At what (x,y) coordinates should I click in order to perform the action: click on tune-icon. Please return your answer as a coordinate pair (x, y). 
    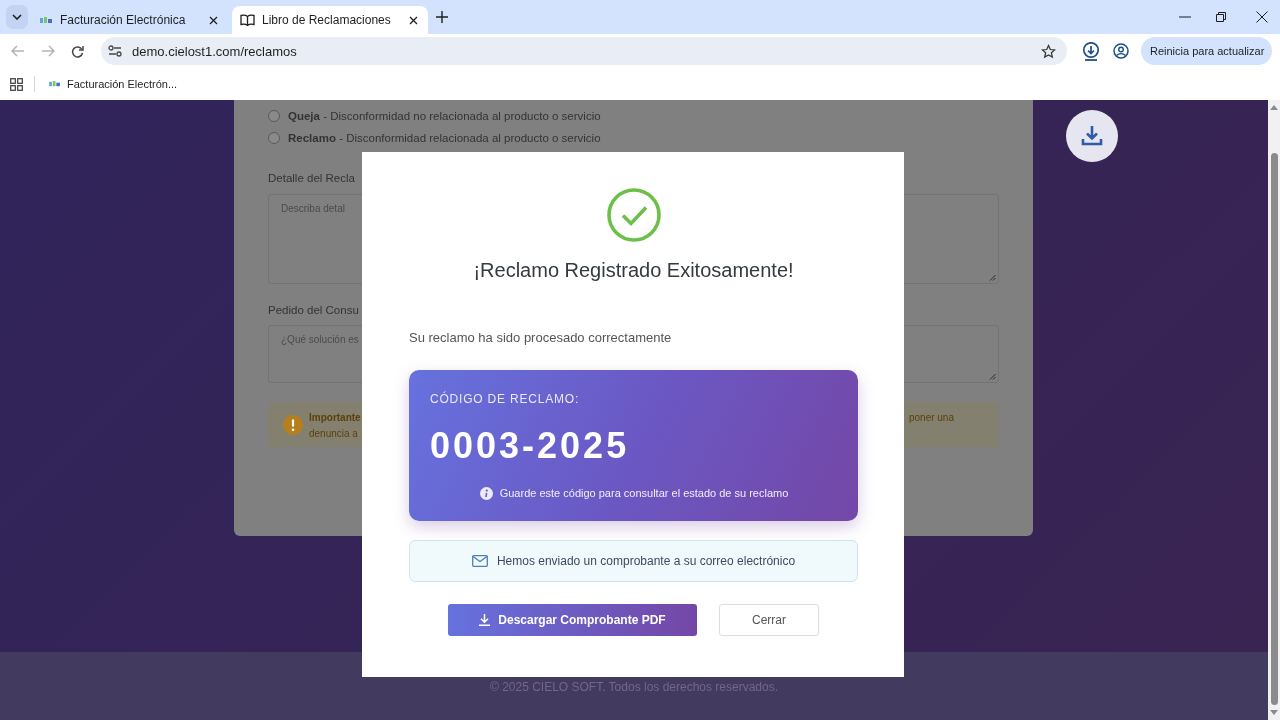
    Looking at the image, I should click on (115, 51).